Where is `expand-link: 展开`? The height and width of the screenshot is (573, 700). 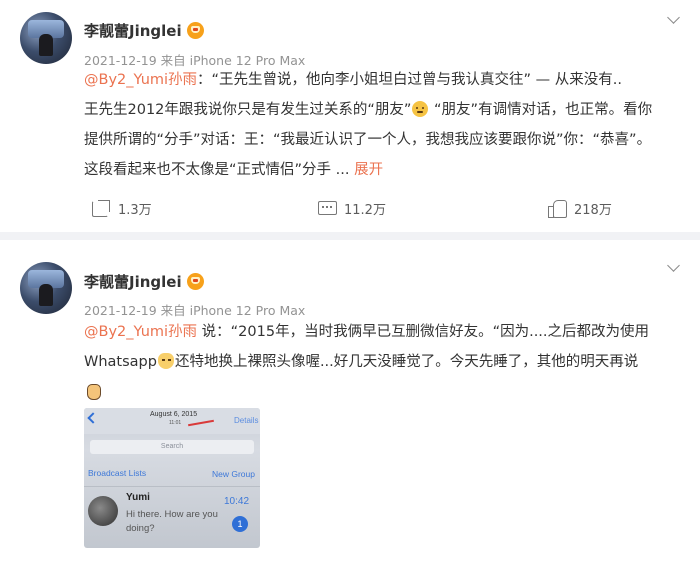
expand-link: 展开 is located at coordinates (368, 170).